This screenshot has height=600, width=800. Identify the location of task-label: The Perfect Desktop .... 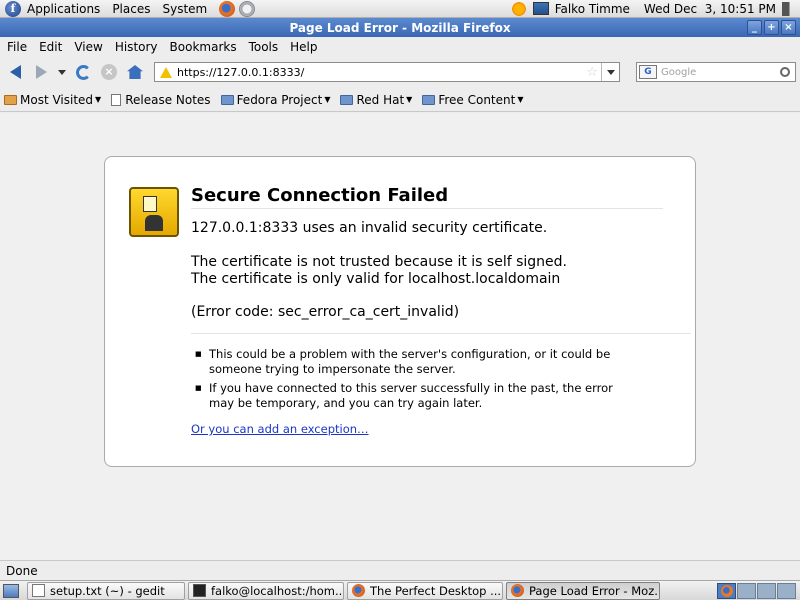
(436, 590).